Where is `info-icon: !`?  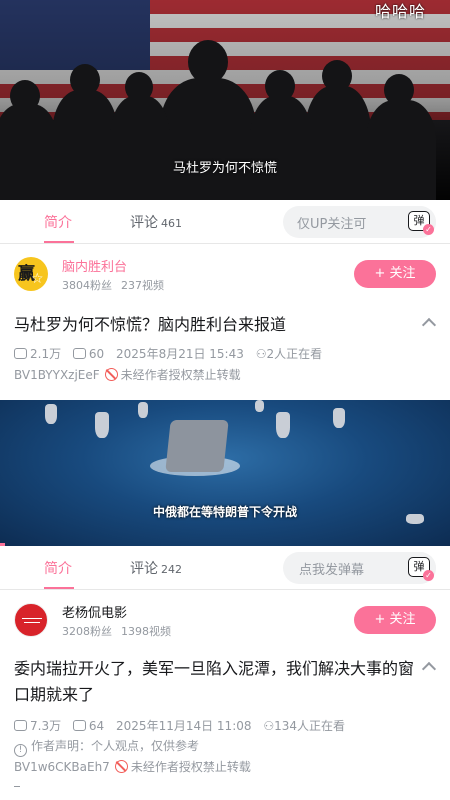 info-icon: ! is located at coordinates (20, 750).